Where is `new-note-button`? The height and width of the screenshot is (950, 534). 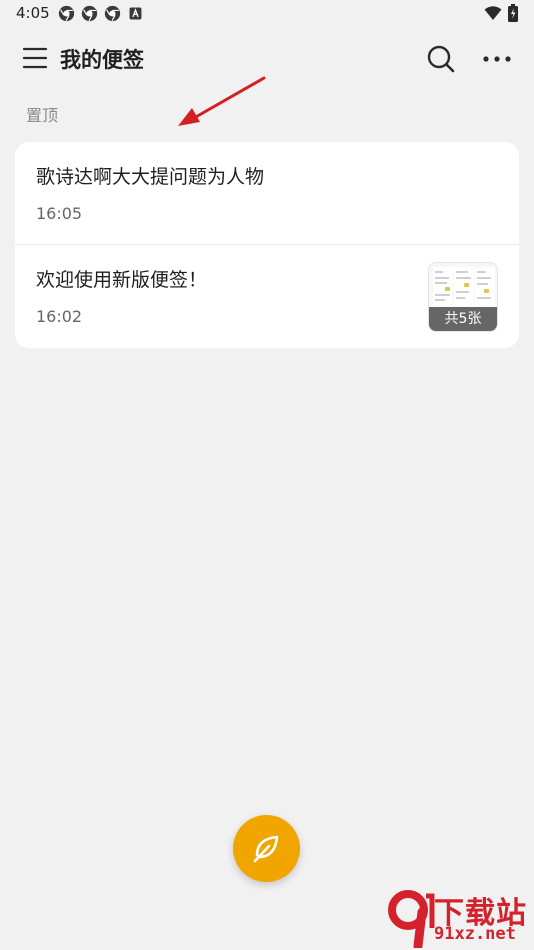 new-note-button is located at coordinates (266, 848).